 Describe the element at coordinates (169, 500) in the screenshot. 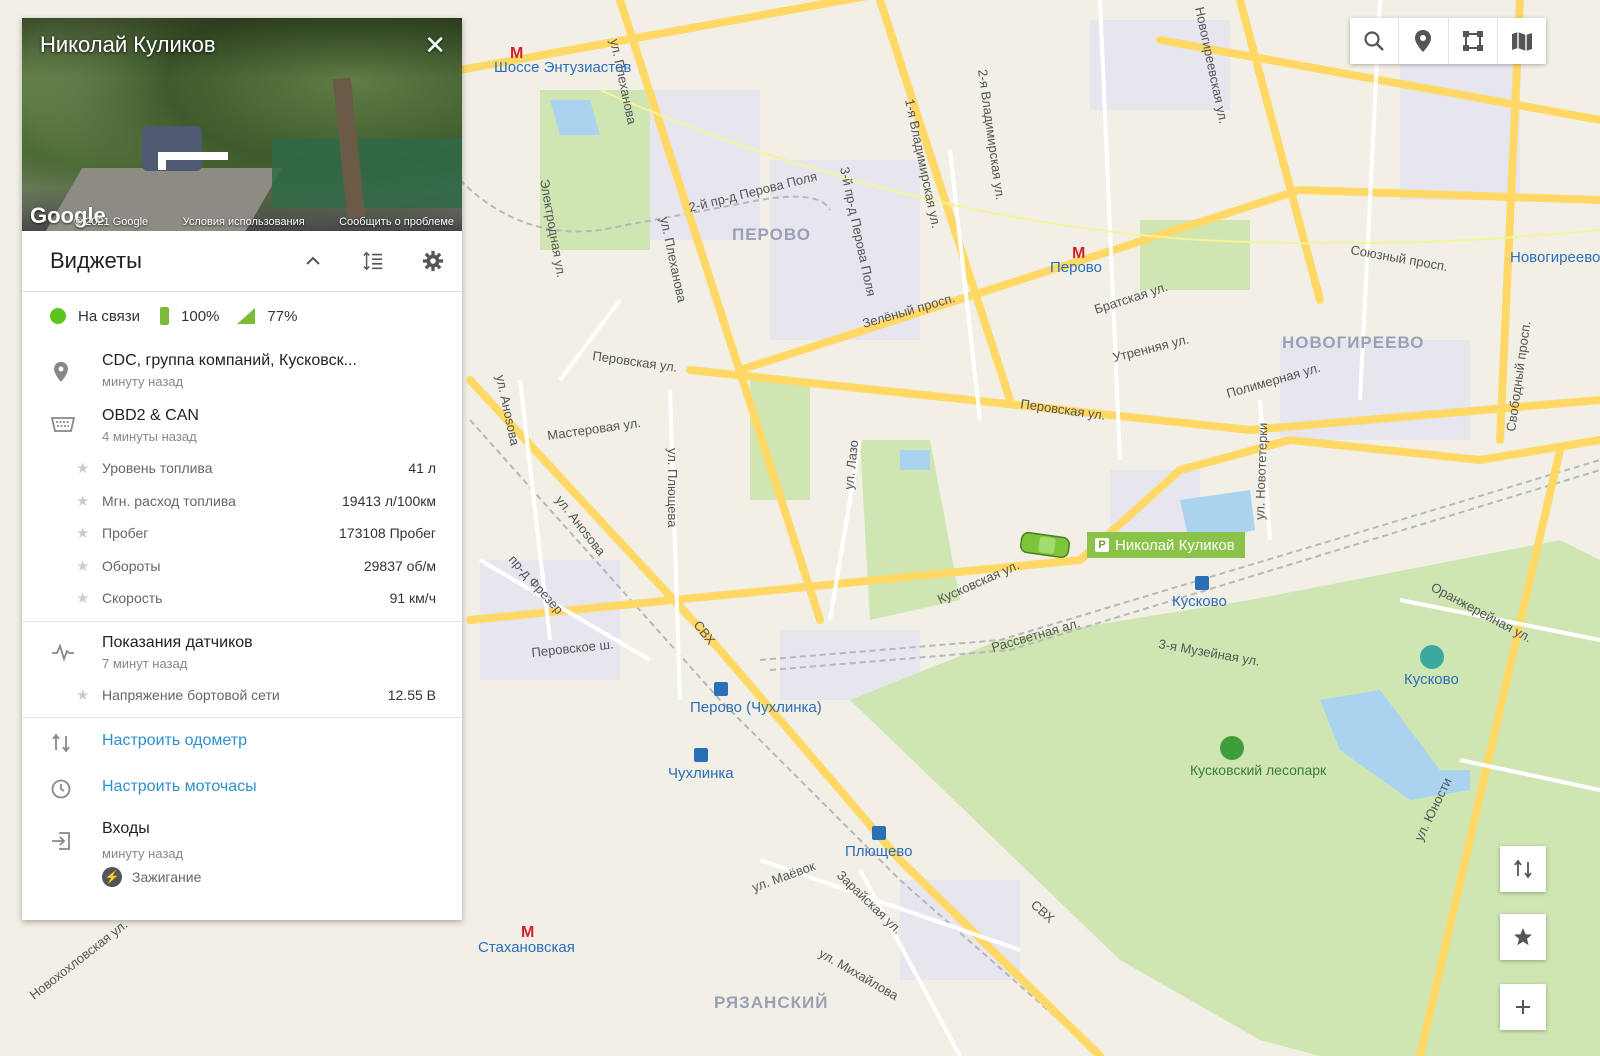

I see `sensor-label: Мгн. расход топлива` at that location.